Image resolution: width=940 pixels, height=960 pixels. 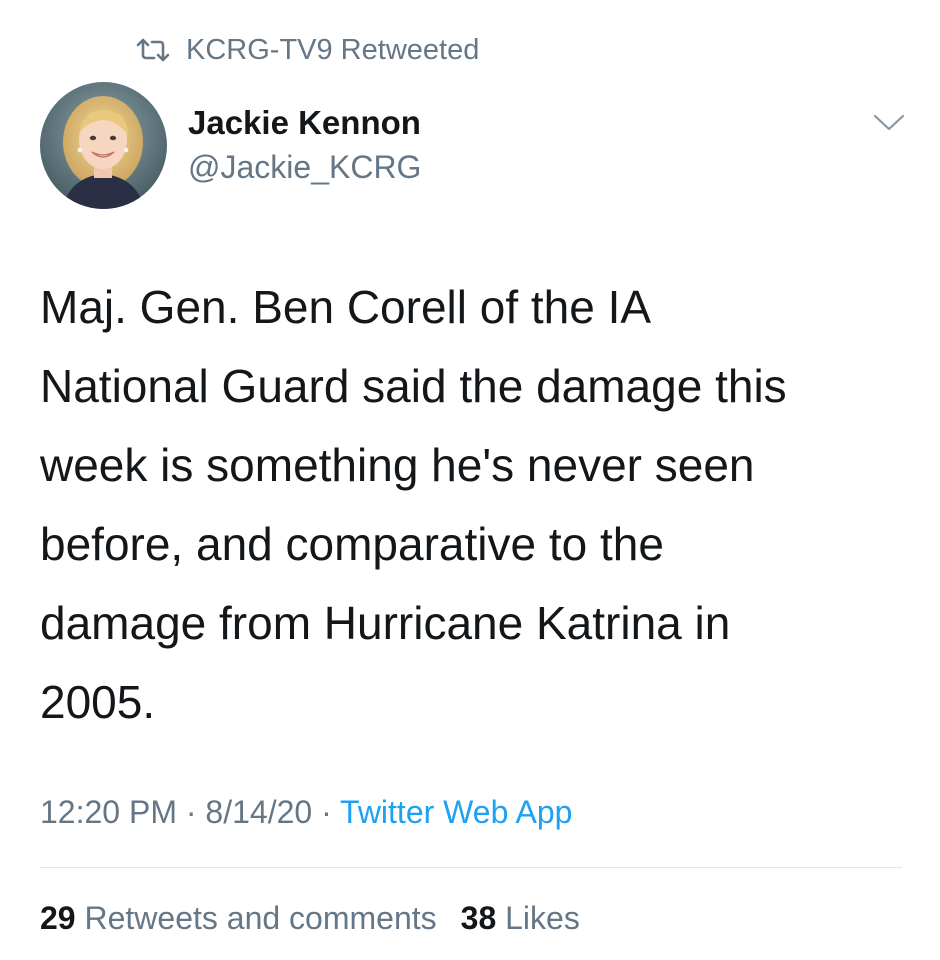 What do you see at coordinates (456, 812) in the screenshot?
I see `tweet-source-link: Twitter Web App` at bounding box center [456, 812].